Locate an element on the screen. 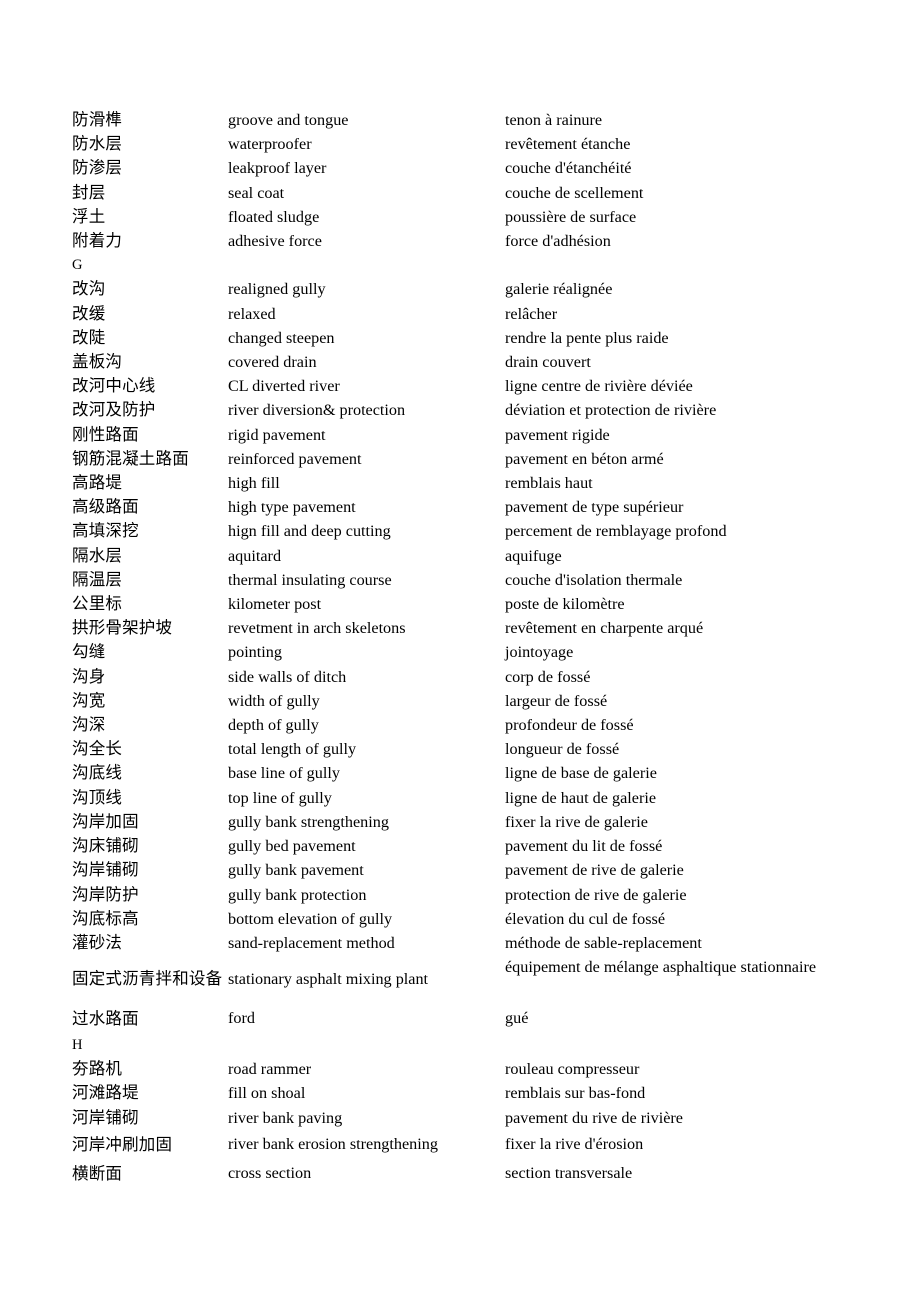  term-chinese: 横断面 is located at coordinates (97, 1174).